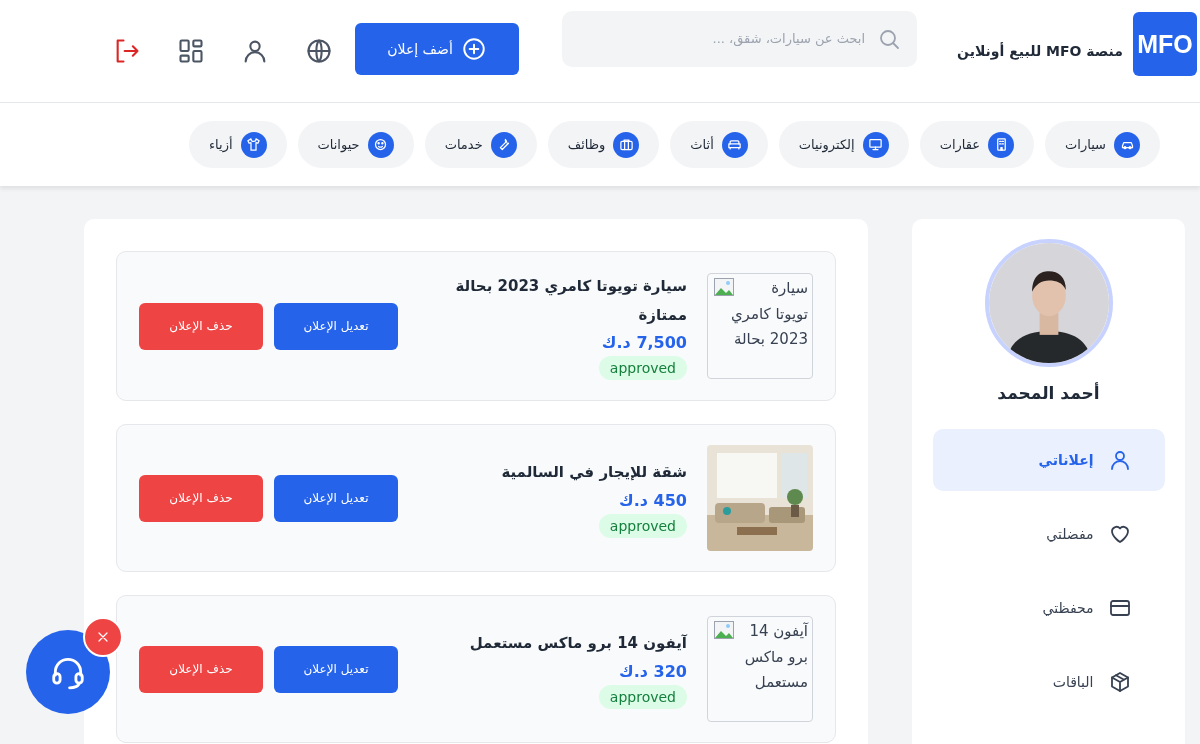 The width and height of the screenshot is (1200, 744). I want to click on logo: MFO, so click(1165, 44).